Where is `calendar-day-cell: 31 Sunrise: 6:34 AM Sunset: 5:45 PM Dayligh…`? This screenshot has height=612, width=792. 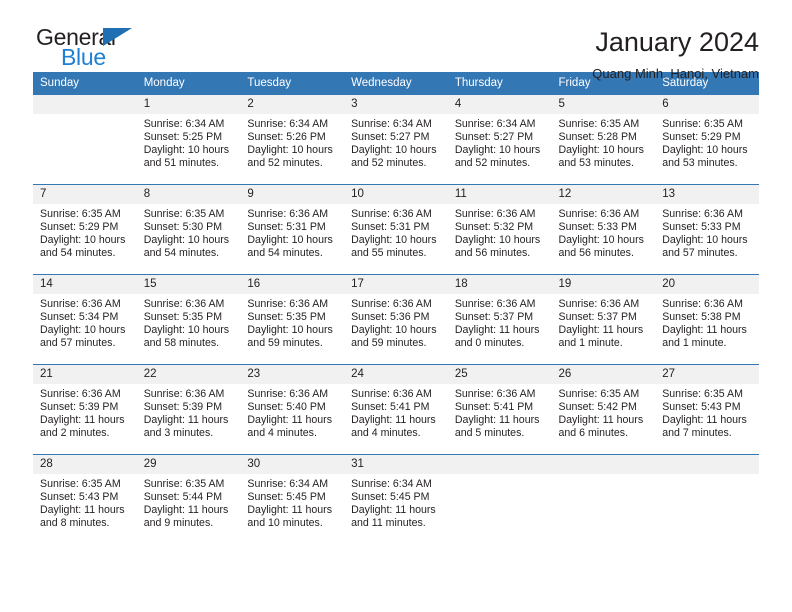 calendar-day-cell: 31 Sunrise: 6:34 AM Sunset: 5:45 PM Dayligh… is located at coordinates (396, 499).